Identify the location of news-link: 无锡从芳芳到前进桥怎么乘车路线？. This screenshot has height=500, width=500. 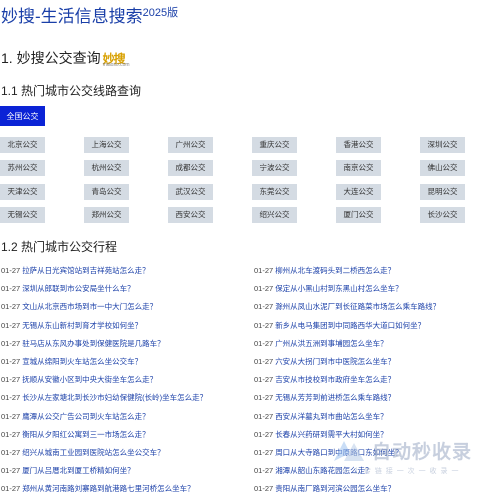
(335, 397).